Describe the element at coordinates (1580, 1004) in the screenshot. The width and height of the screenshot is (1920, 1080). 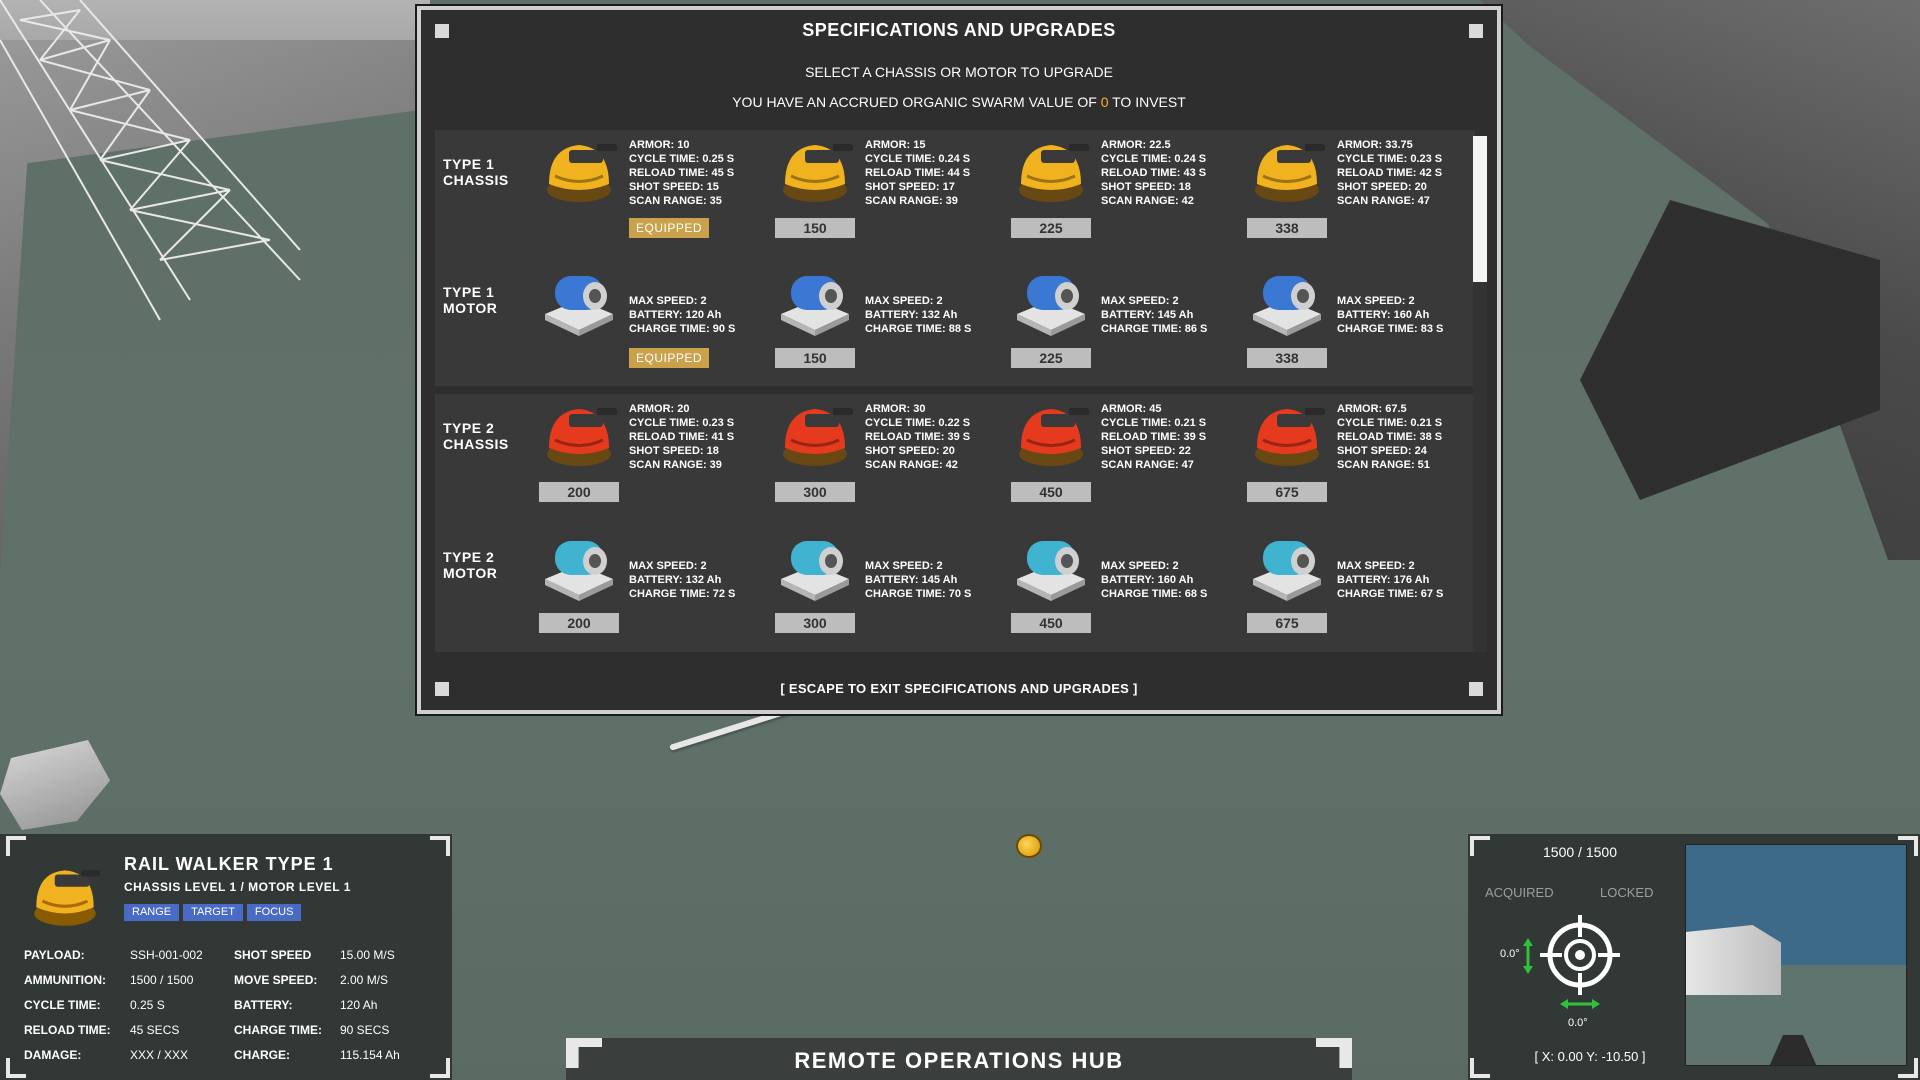
I see `yaw-arrows-icon` at that location.